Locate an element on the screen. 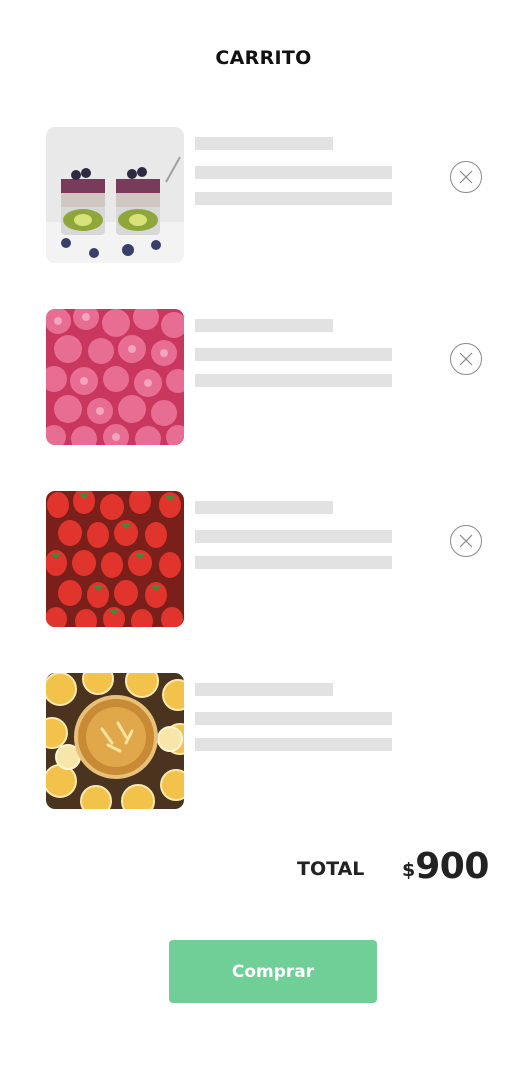 The height and width of the screenshot is (1088, 527). product-image-chia-kiwi-parfait is located at coordinates (115, 195).